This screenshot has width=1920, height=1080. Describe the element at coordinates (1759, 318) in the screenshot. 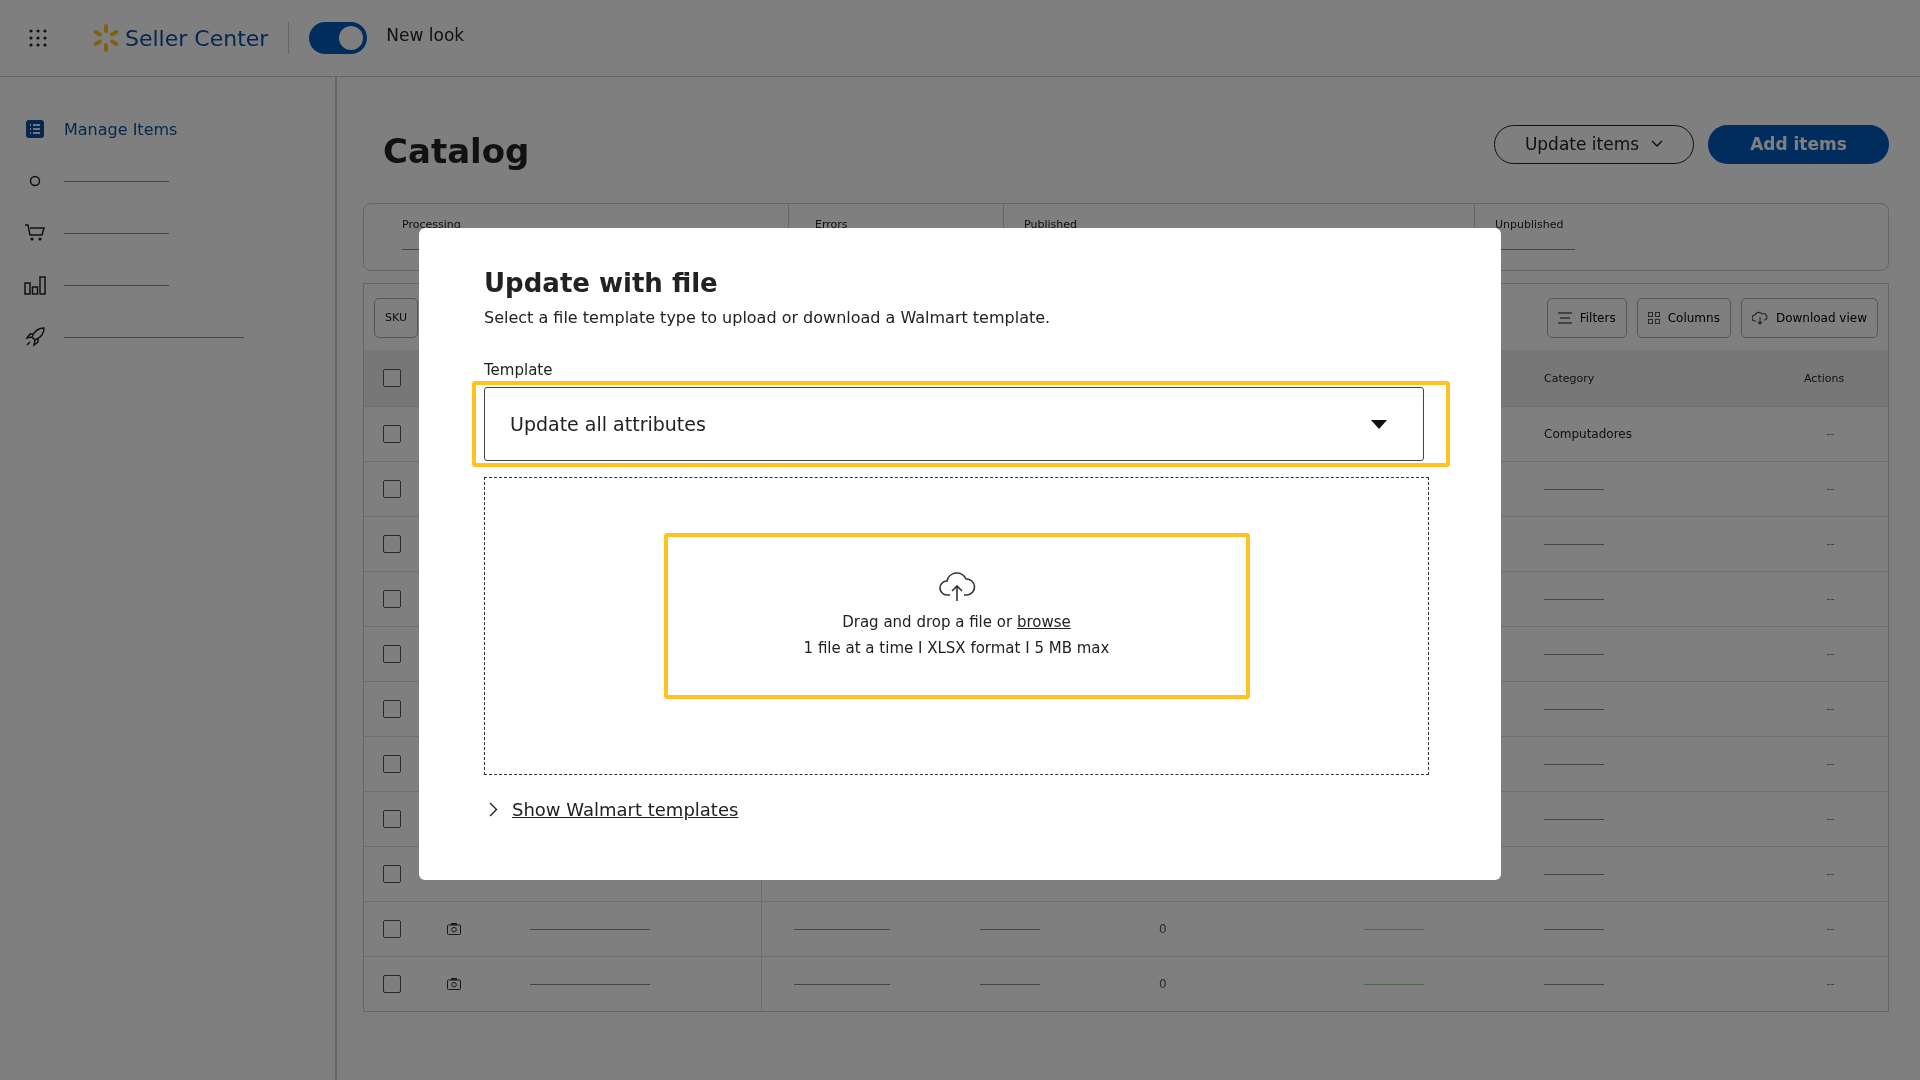

I see `cloud-download-icon` at that location.